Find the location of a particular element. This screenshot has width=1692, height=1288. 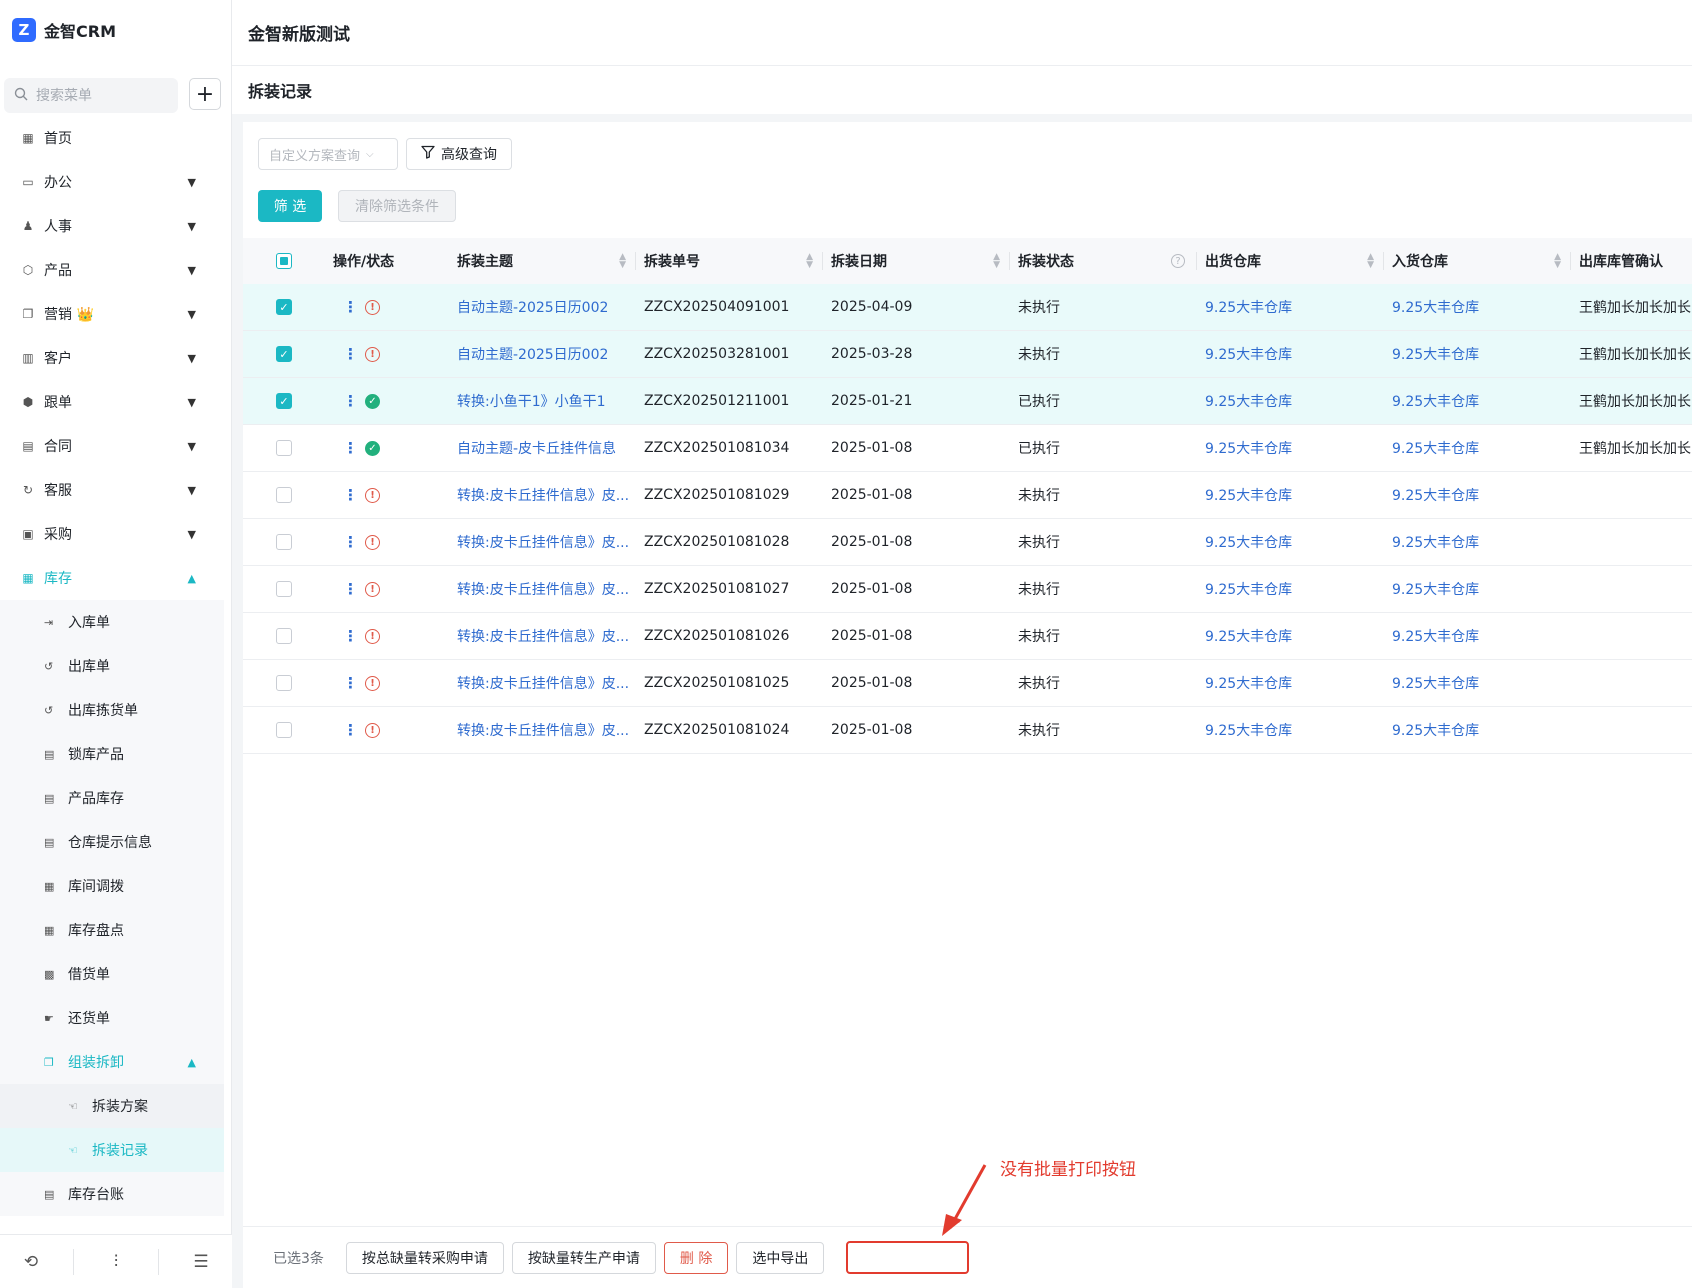

menu-item-follow: ⬢ 跟单 ▼ is located at coordinates (112, 402).